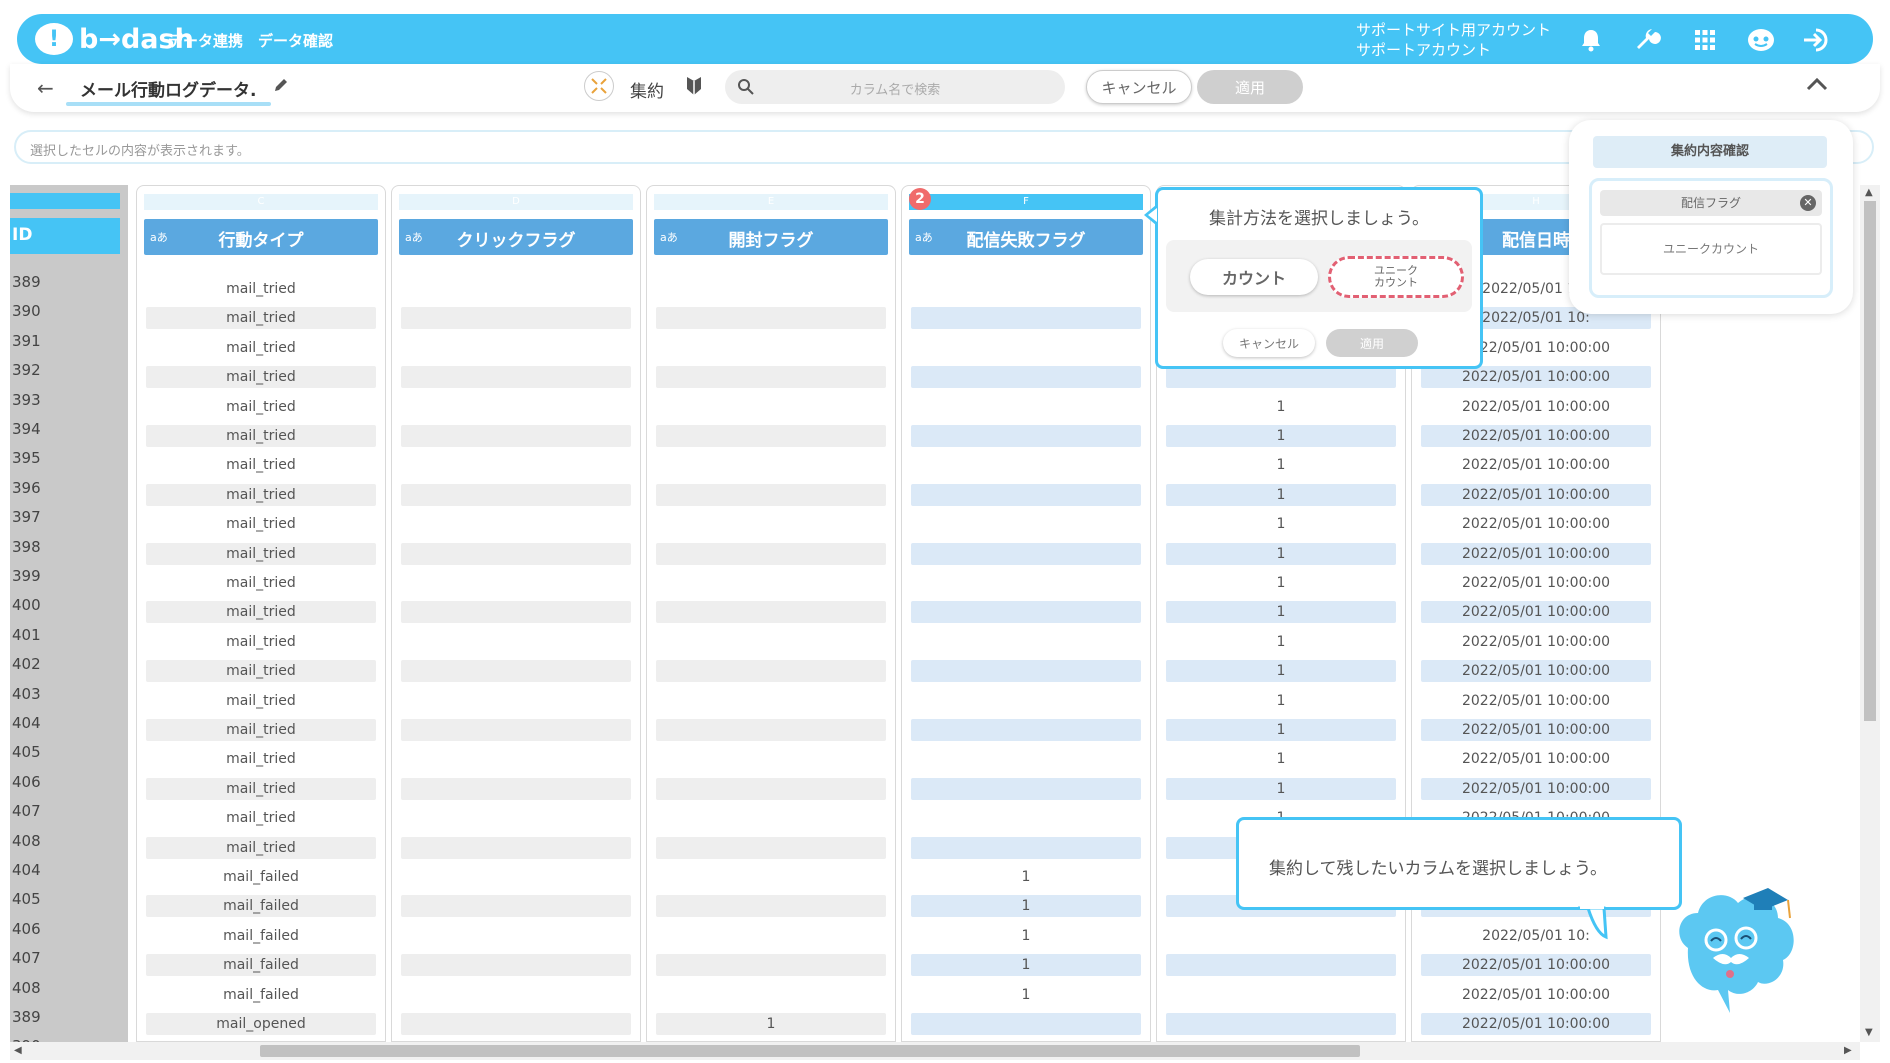  I want to click on back-arrow-icon: ←, so click(45, 88).